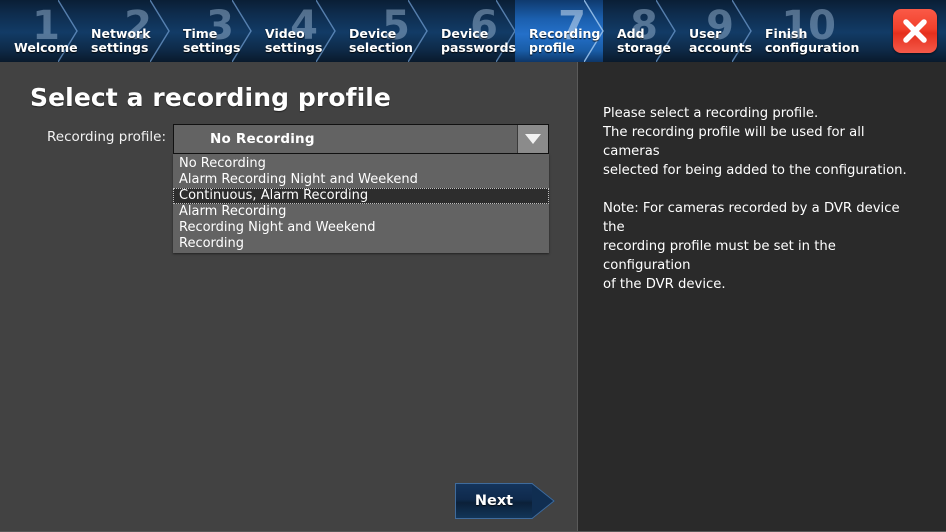 The width and height of the screenshot is (946, 532). I want to click on wizard-step-2: 2 Network settings, so click(123, 31).